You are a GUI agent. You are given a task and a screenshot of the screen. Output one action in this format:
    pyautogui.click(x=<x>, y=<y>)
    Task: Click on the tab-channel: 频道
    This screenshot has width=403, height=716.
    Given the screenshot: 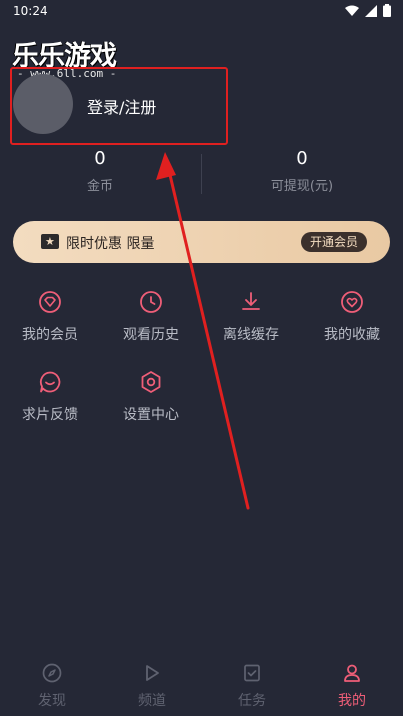 What is the action you would take?
    pyautogui.click(x=152, y=686)
    